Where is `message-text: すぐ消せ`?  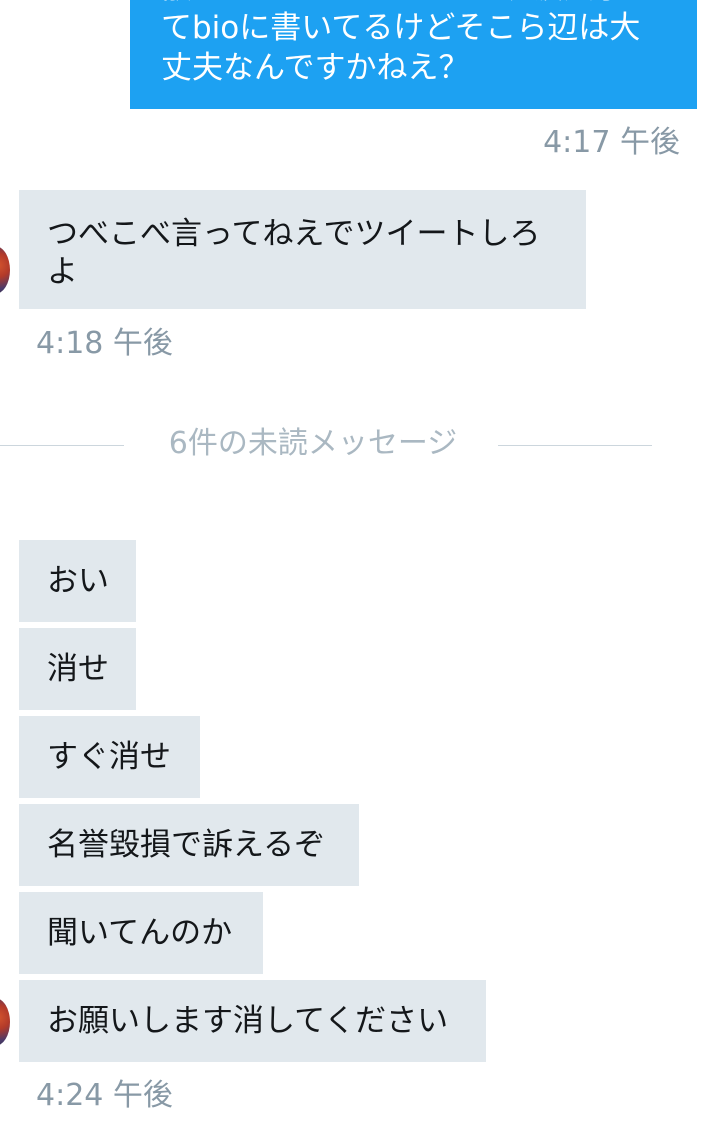 message-text: すぐ消せ is located at coordinates (109, 757).